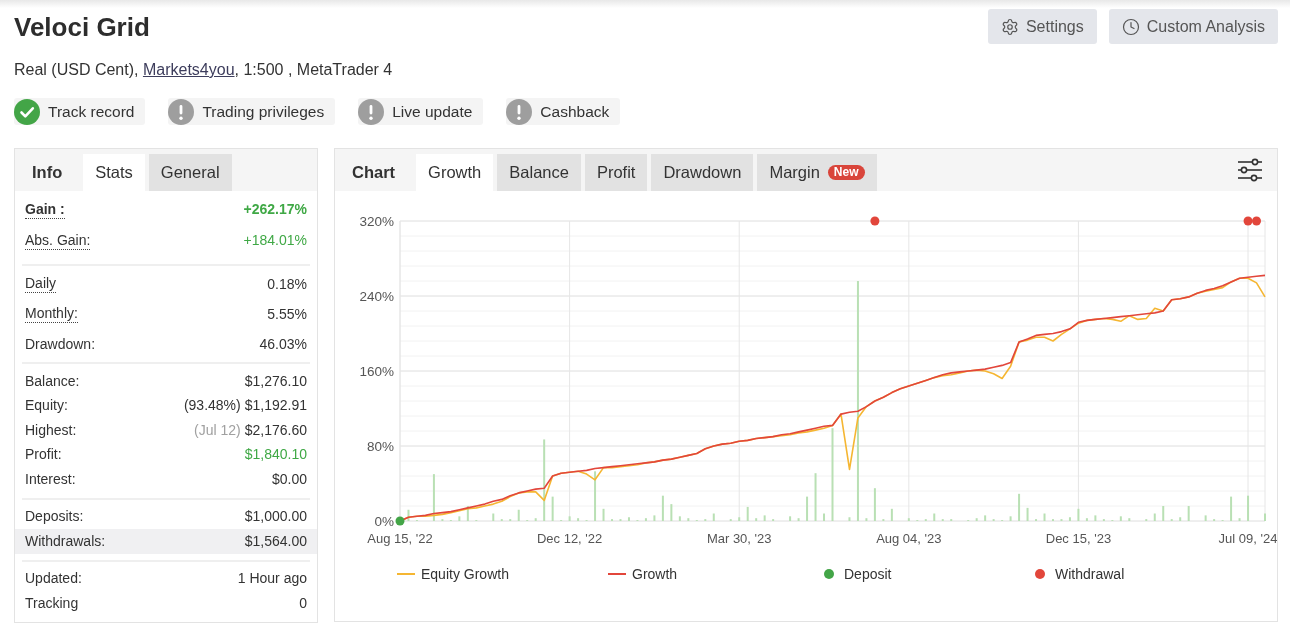 This screenshot has height=639, width=1290. Describe the element at coordinates (65, 541) in the screenshot. I see `stat-label: Withdrawals:` at that location.